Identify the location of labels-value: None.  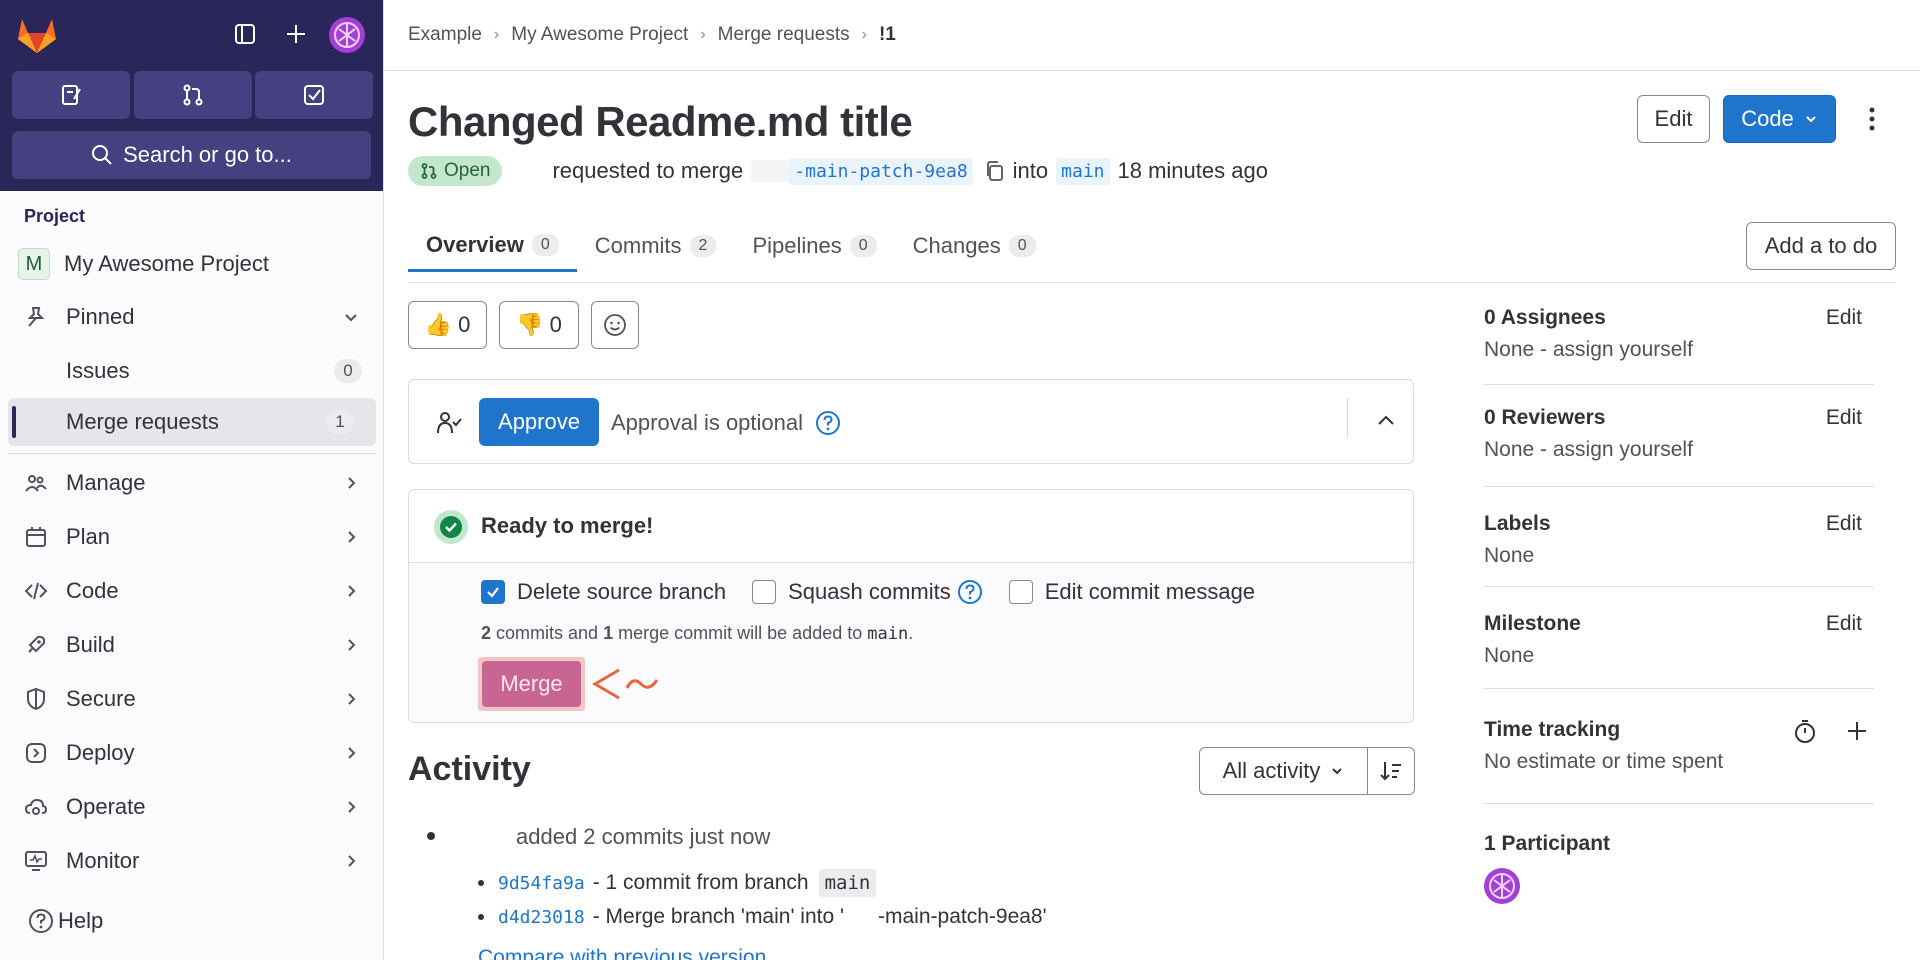
(1509, 555).